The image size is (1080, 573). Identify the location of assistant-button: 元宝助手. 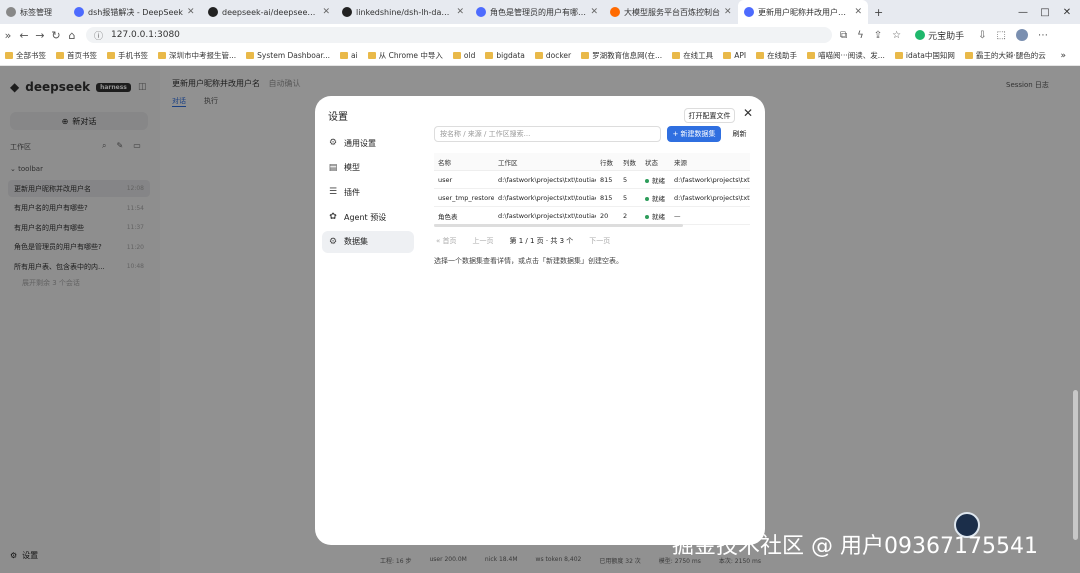
(939, 35).